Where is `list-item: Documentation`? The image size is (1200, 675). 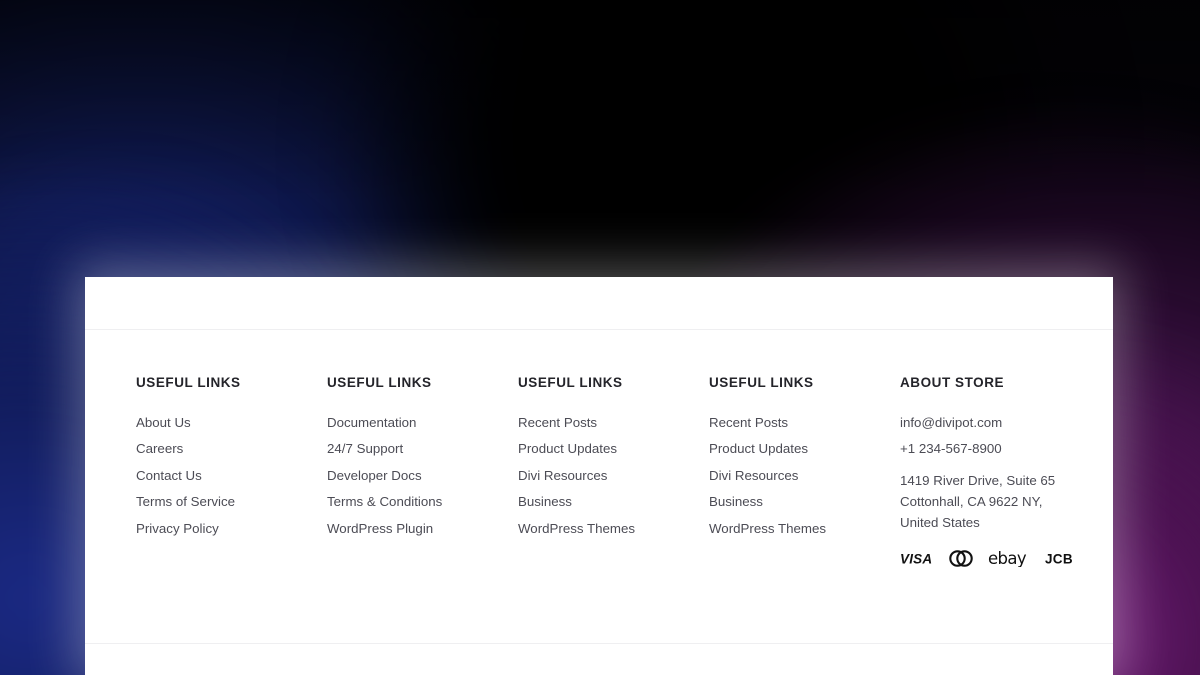
list-item: Documentation is located at coordinates (422, 423).